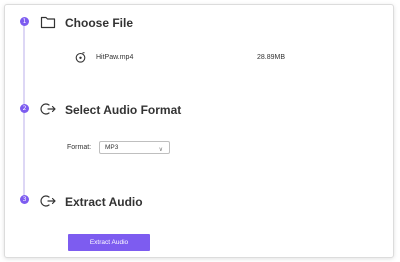 The height and width of the screenshot is (262, 400). I want to click on media-disc-icon, so click(80, 57).